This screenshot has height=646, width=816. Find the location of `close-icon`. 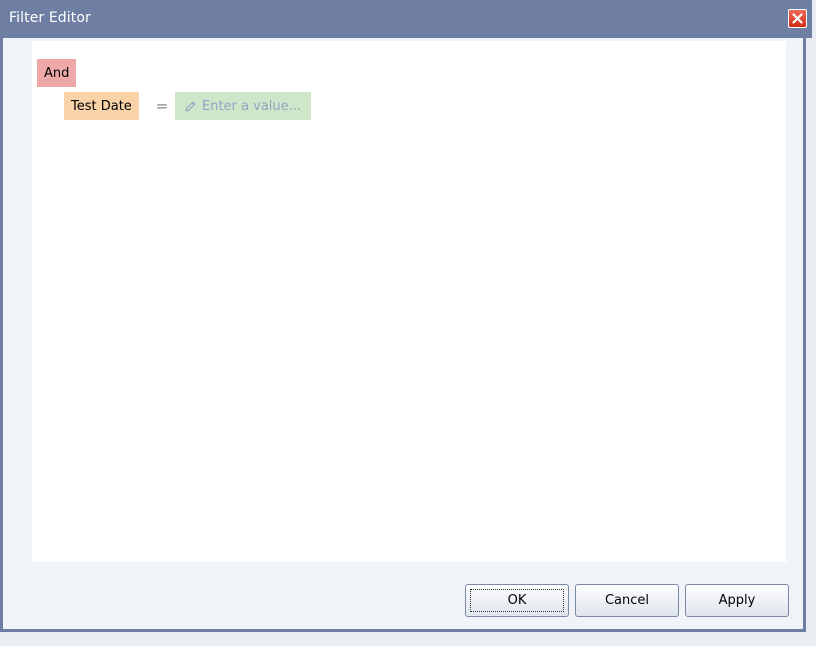

close-icon is located at coordinates (797, 18).